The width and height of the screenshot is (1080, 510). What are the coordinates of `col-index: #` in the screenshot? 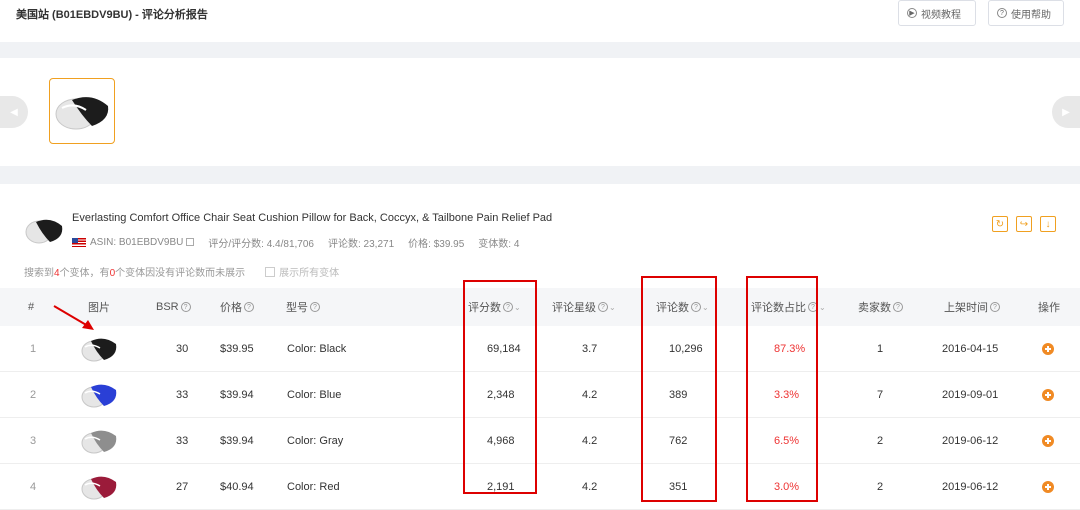 It's located at (31, 307).